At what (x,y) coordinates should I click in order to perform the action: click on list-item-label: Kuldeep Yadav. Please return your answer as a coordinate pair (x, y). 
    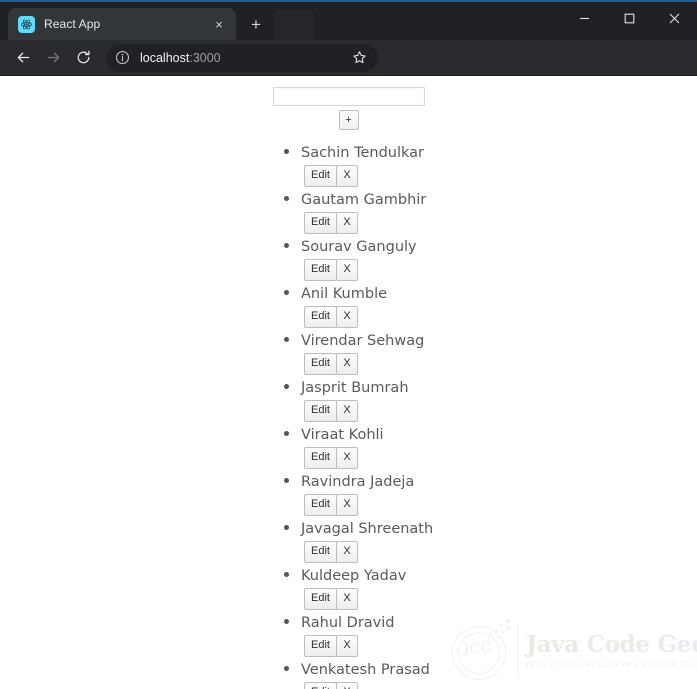
    Looking at the image, I should click on (354, 576).